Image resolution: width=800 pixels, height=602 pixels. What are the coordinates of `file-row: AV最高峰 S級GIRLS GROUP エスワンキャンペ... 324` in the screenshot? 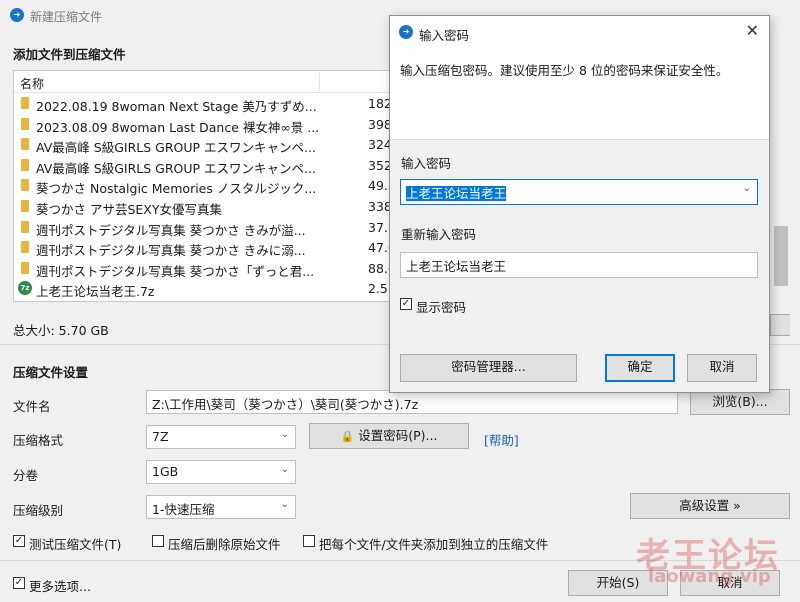 It's located at (206, 144).